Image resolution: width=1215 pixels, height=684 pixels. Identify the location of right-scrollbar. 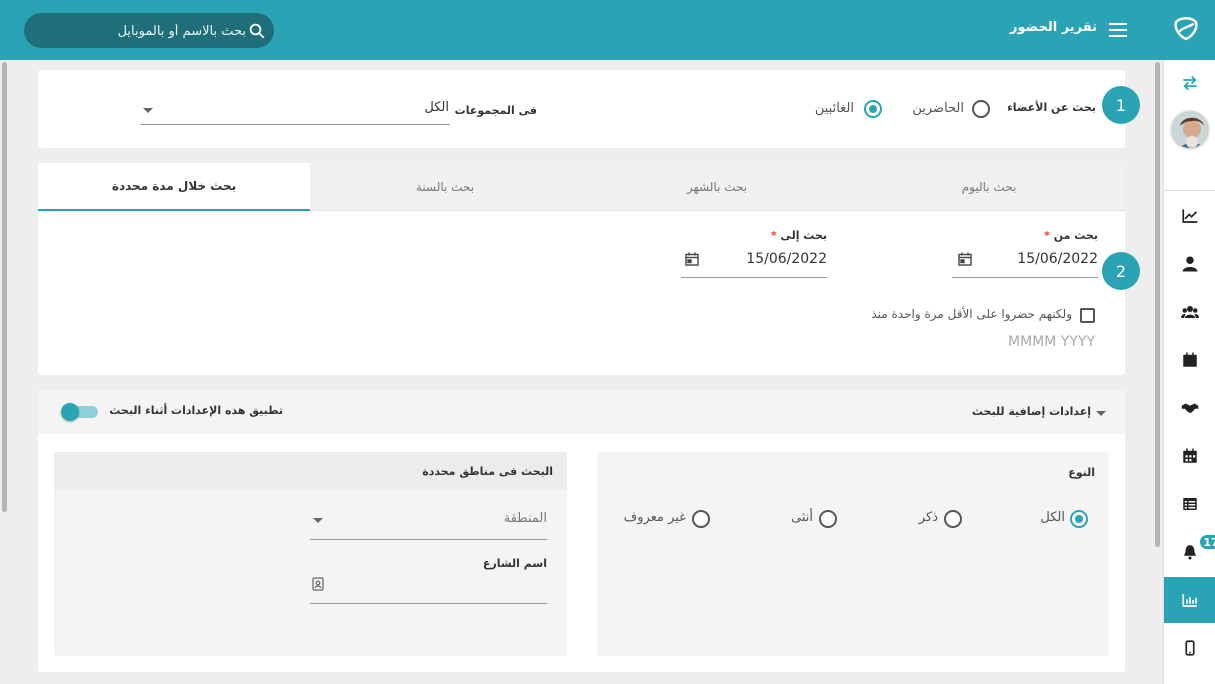
(1157, 304).